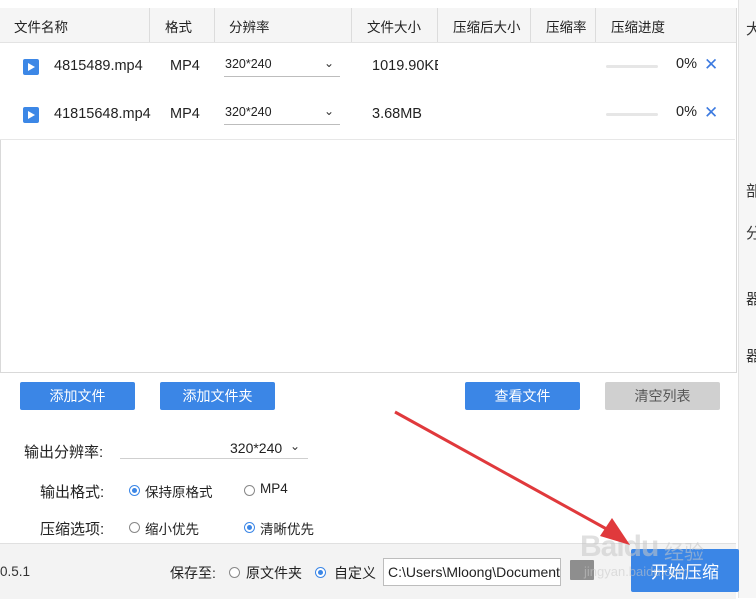  What do you see at coordinates (615, 531) in the screenshot?
I see `arrow-head` at bounding box center [615, 531].